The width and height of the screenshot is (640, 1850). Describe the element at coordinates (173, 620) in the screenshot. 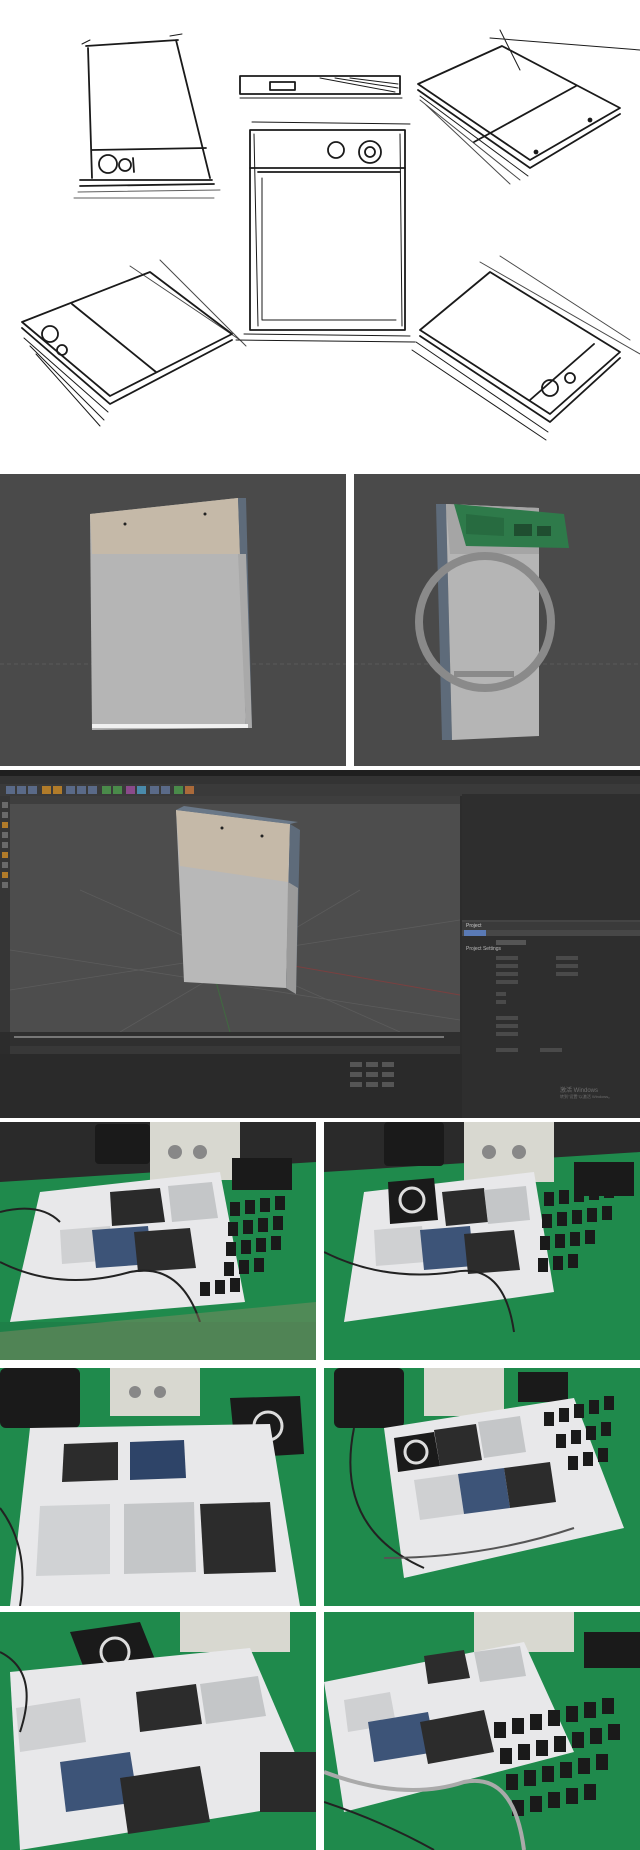

I see `render-front-view` at that location.